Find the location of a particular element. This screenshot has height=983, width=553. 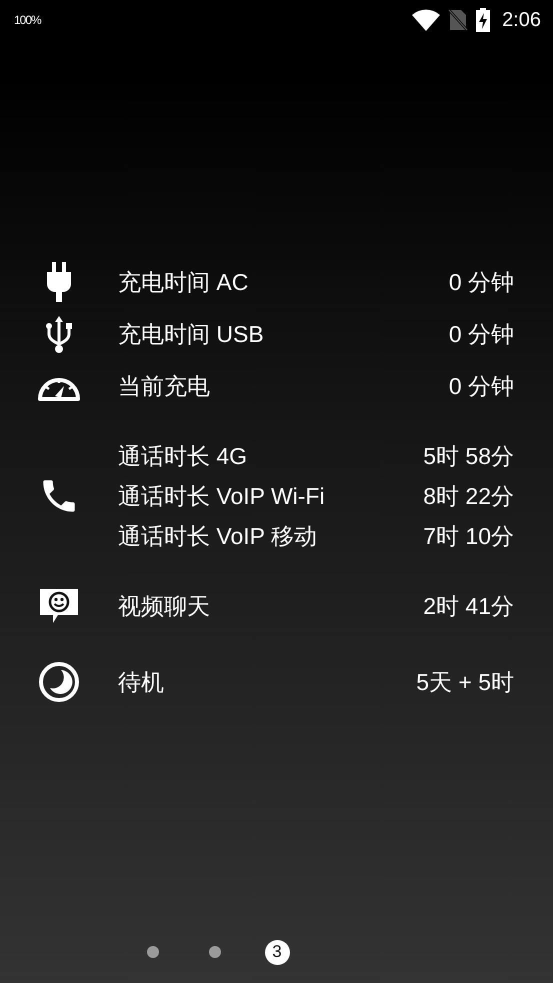

stat-label: 当前充电 is located at coordinates (164, 386).